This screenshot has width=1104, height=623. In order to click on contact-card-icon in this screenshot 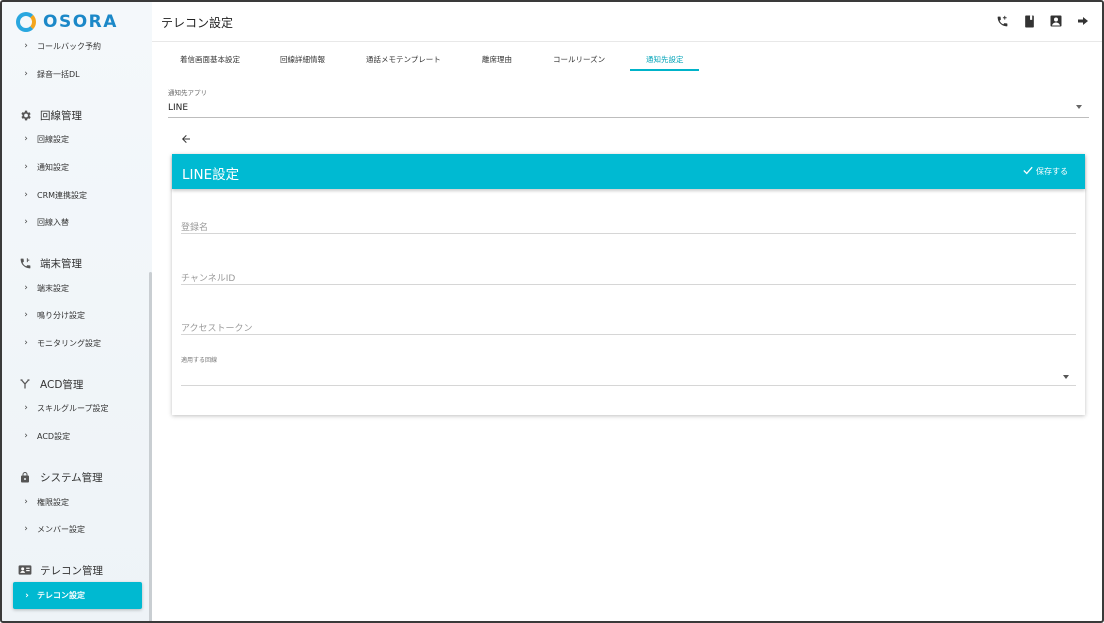, I will do `click(25, 570)`.